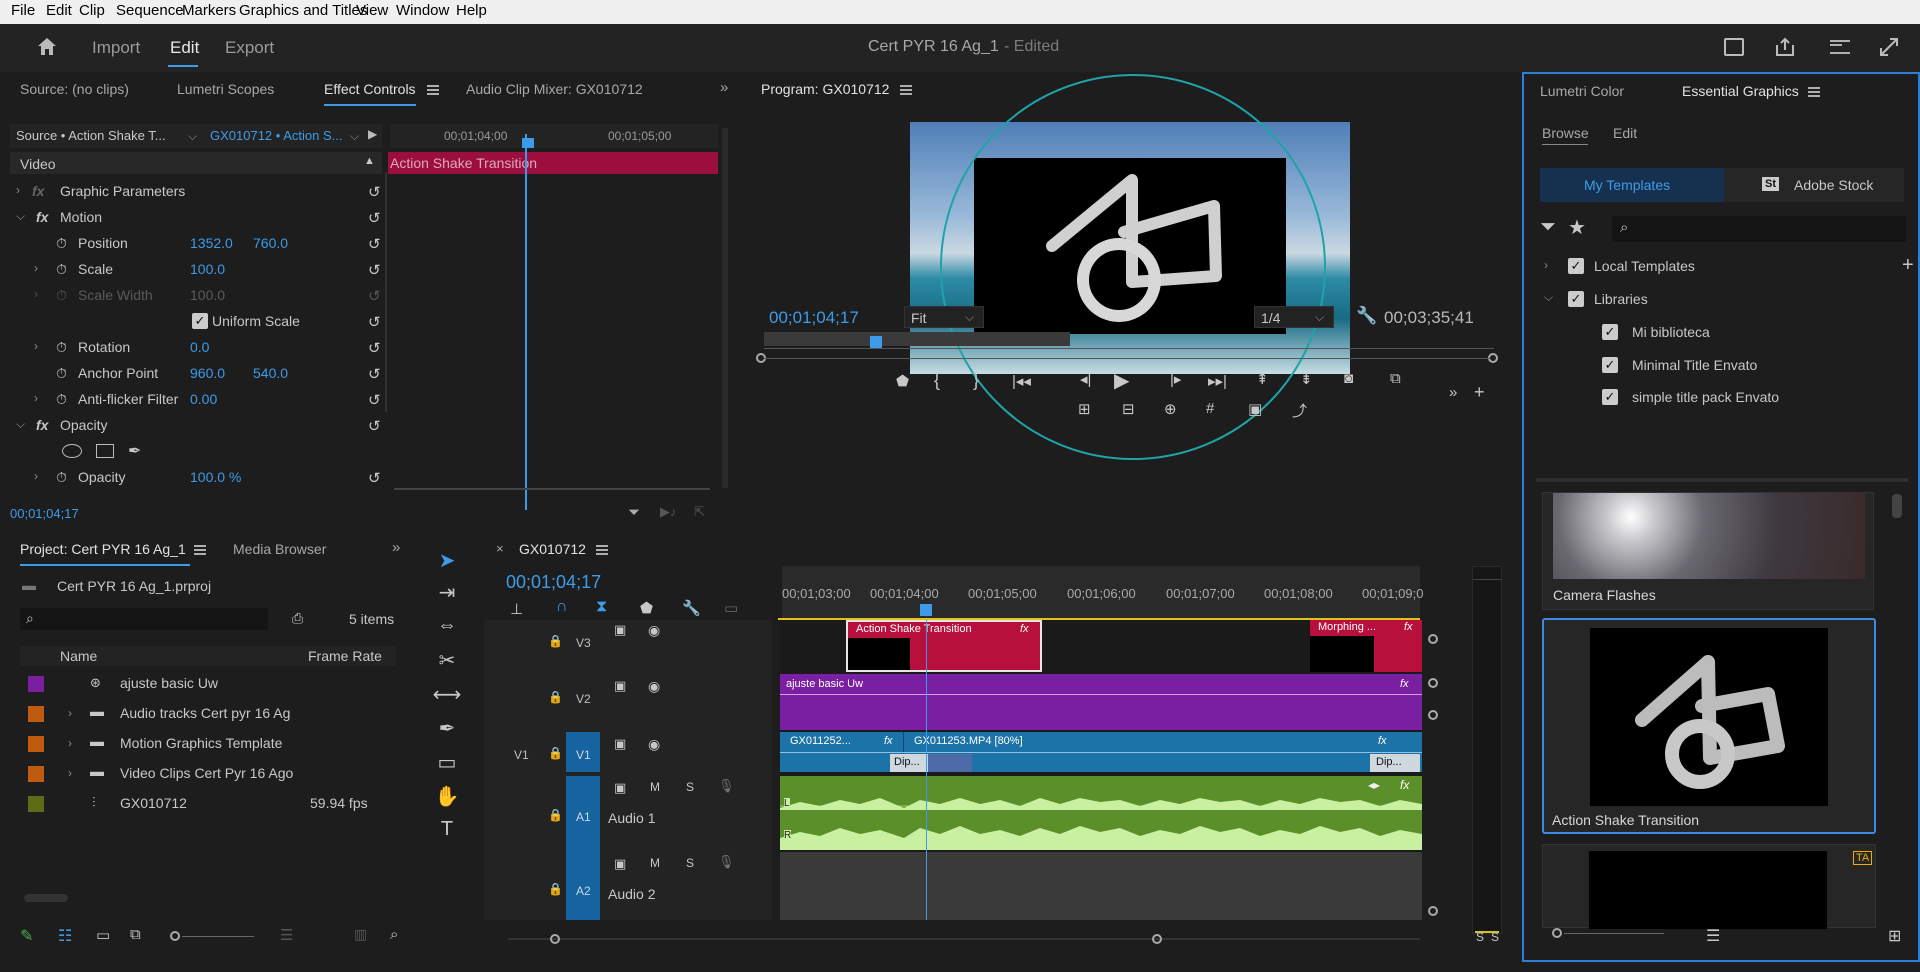 The width and height of the screenshot is (1920, 972). Describe the element at coordinates (1740, 91) in the screenshot. I see `tab-essential-graphics: Essential Graphics` at that location.